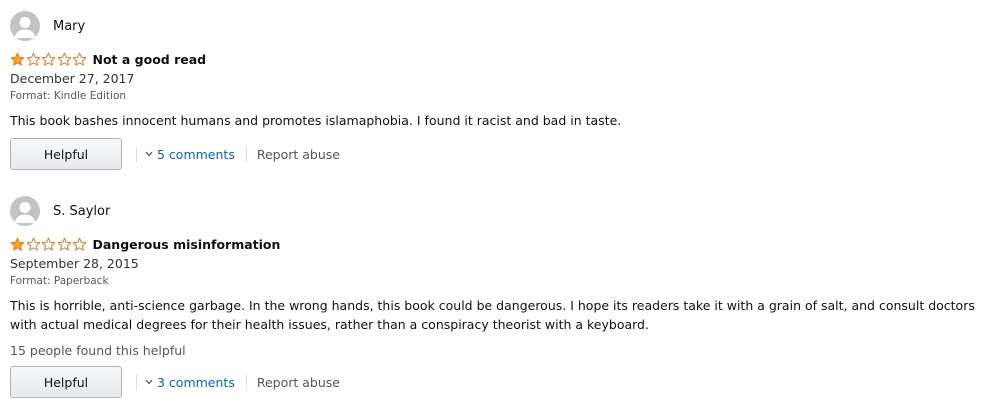  I want to click on reviewer-profile: Mary, so click(502, 26).